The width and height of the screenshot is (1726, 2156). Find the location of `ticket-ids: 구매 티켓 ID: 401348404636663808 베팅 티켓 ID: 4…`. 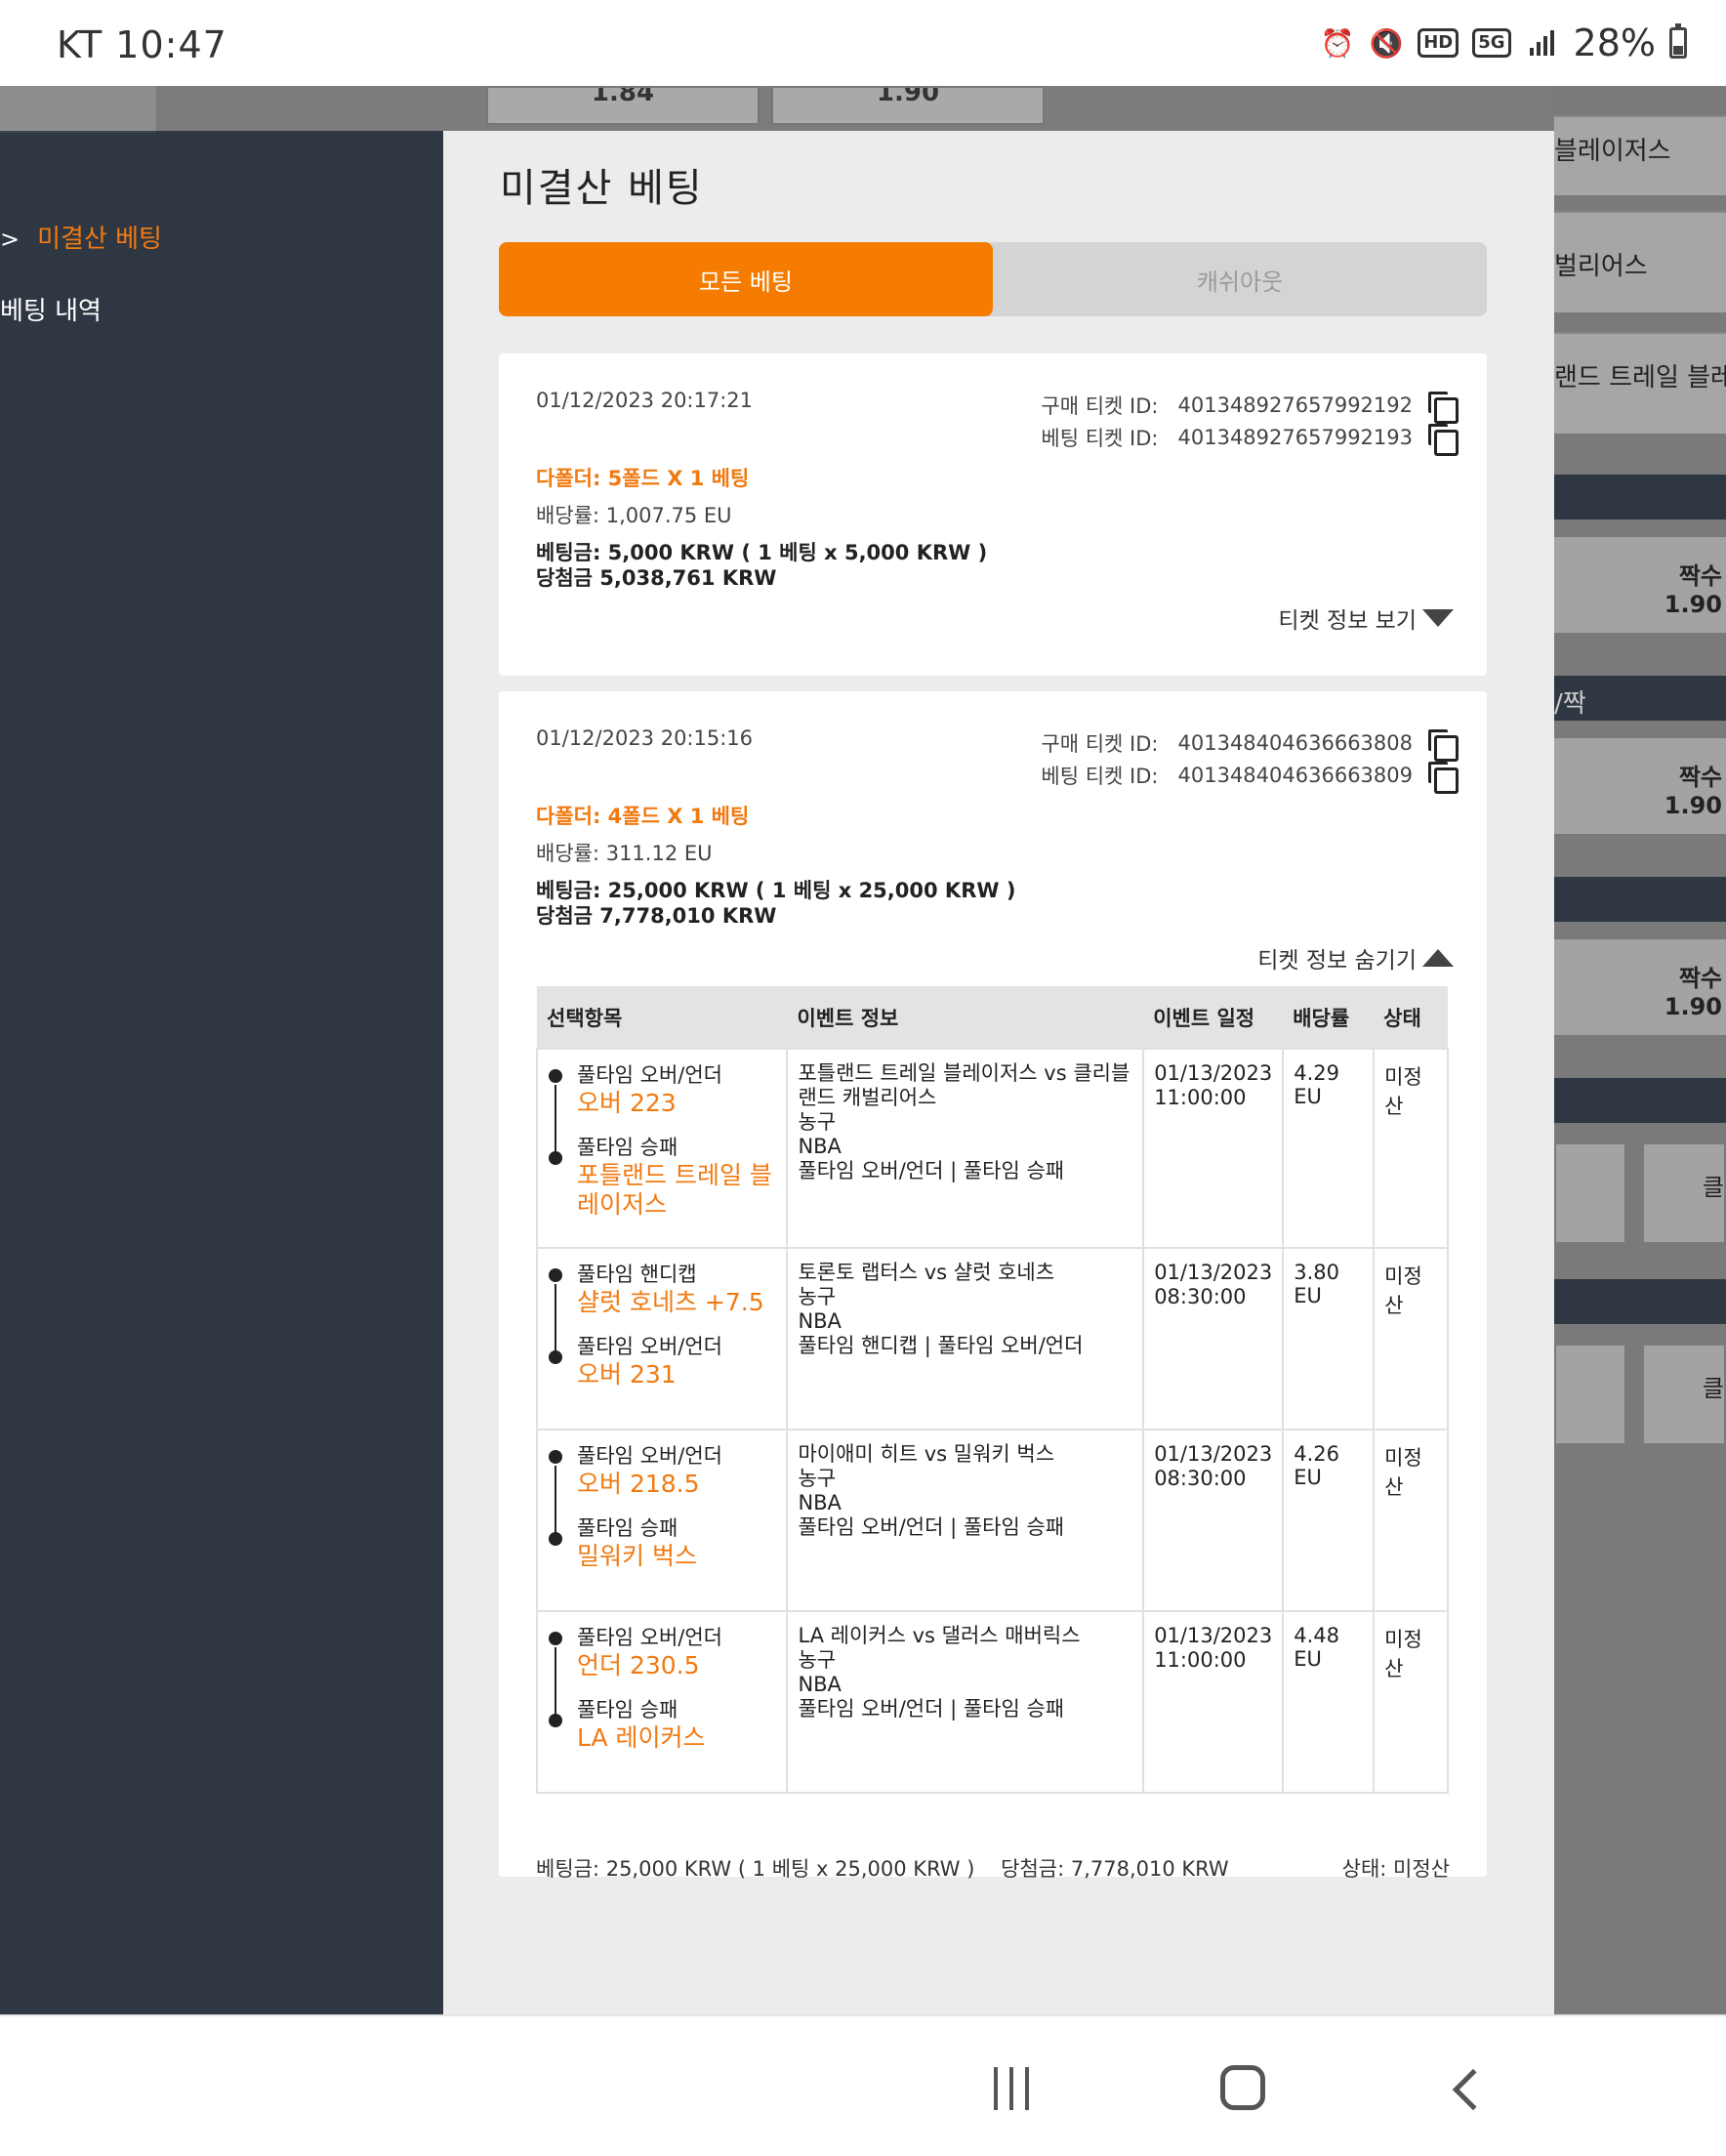

ticket-ids: 구매 티켓 ID: 401348404636663808 베팅 티켓 ID: 4… is located at coordinates (1250, 760).